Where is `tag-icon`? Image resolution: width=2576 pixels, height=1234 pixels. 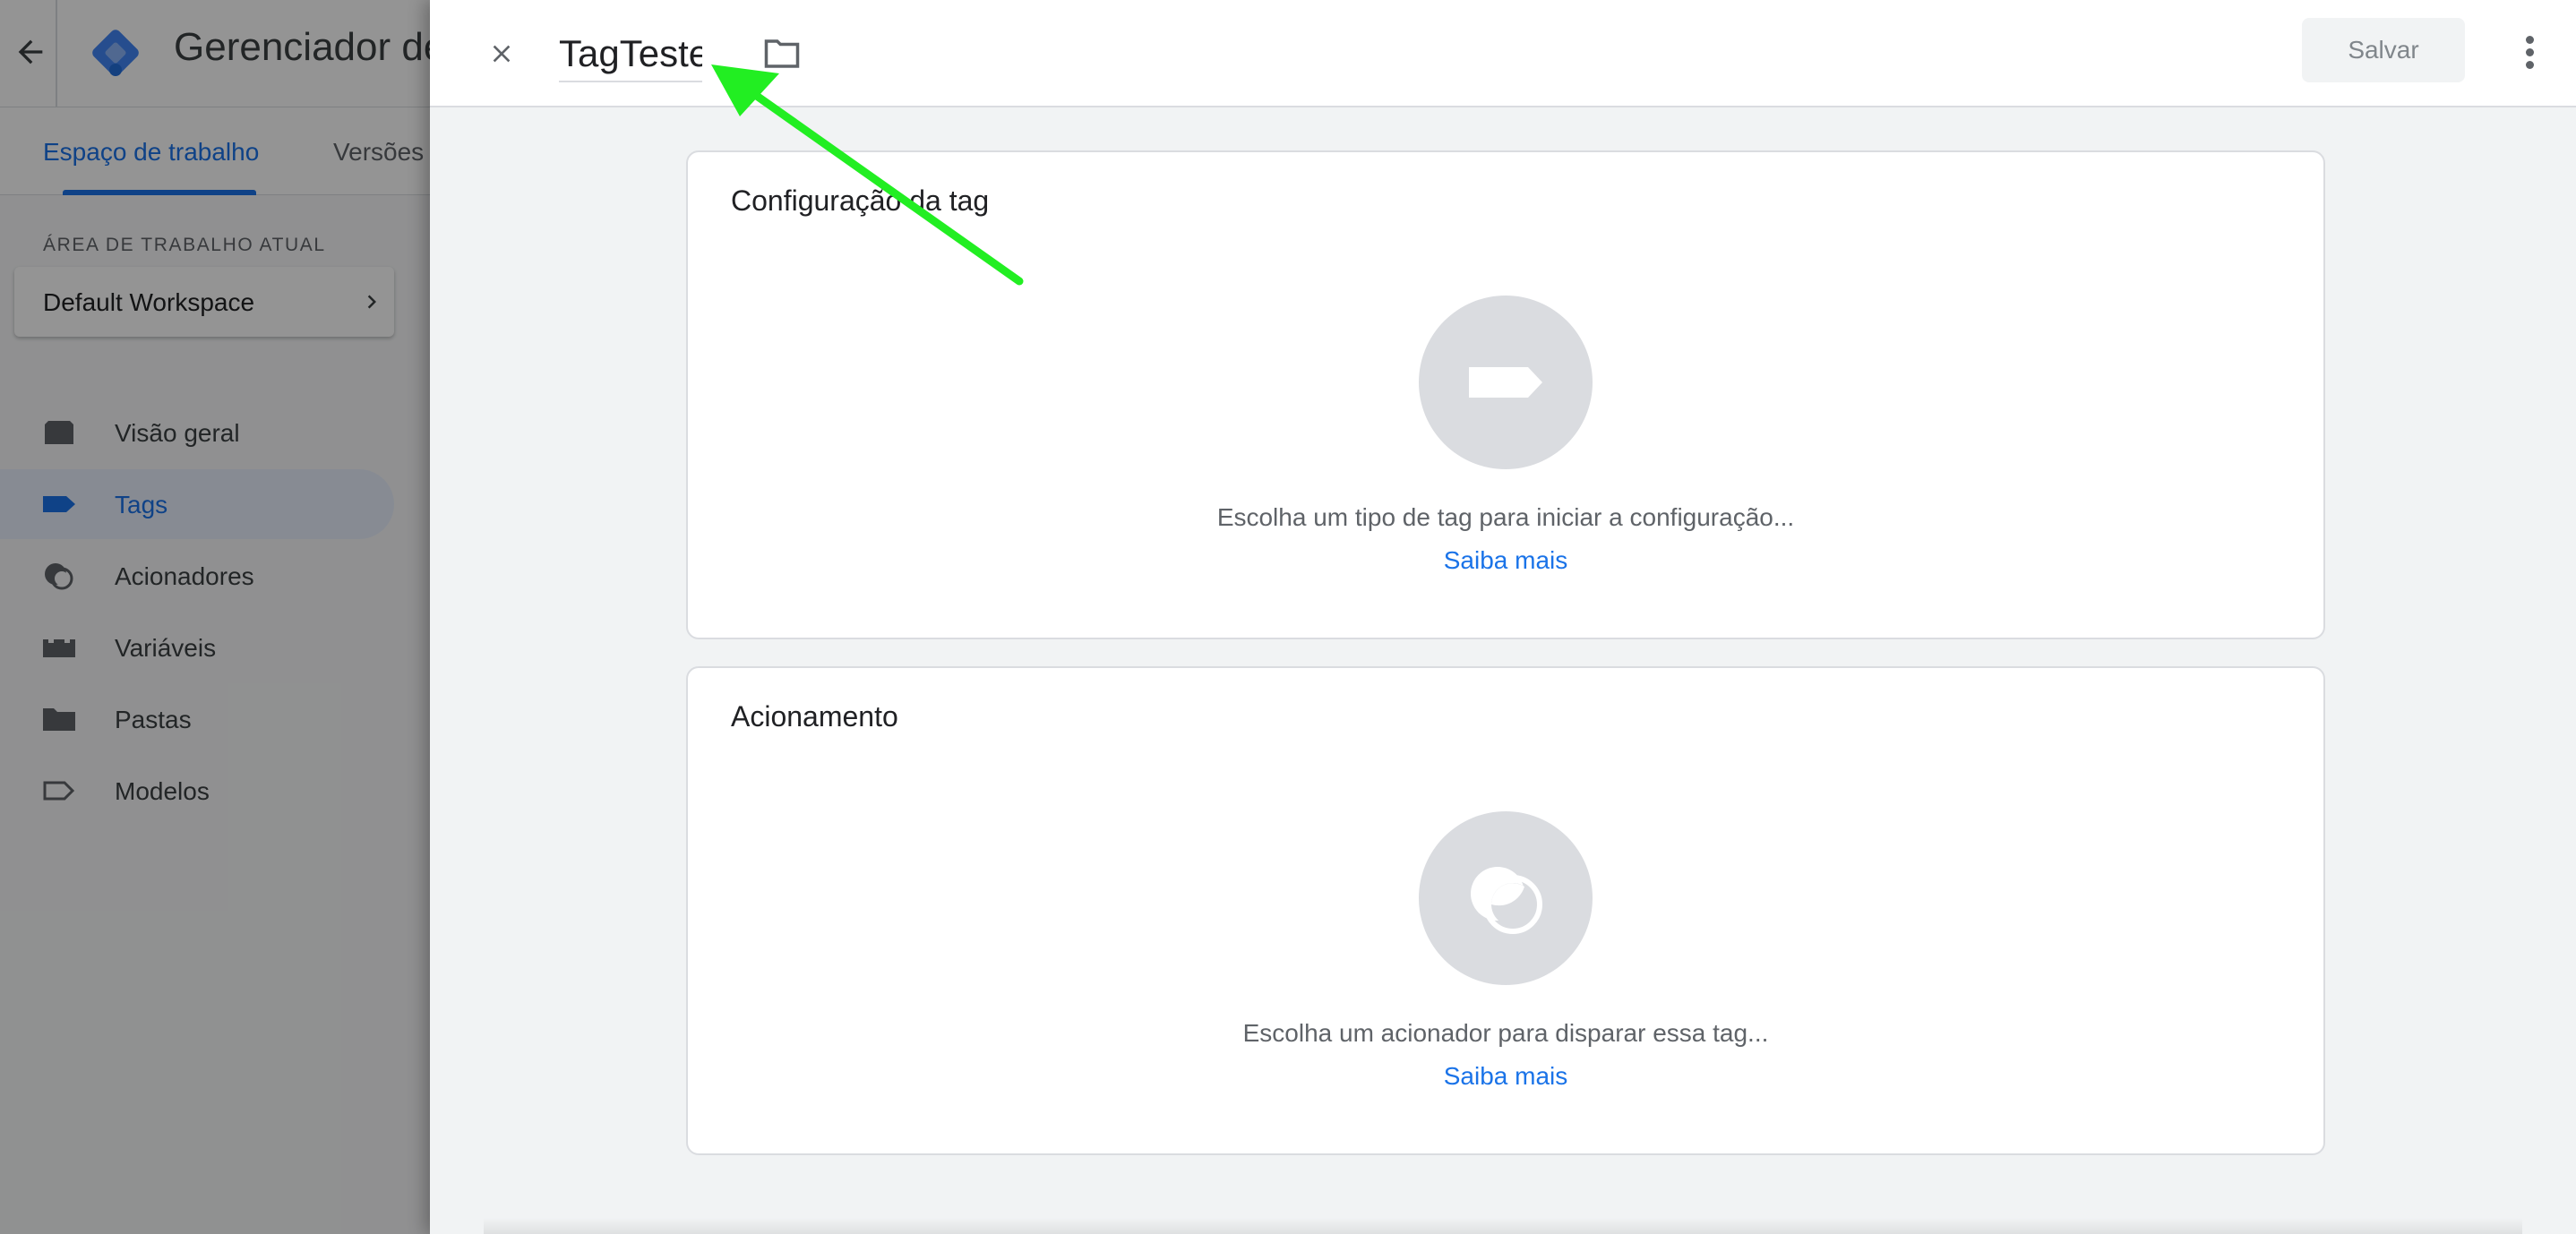
tag-icon is located at coordinates (1505, 382).